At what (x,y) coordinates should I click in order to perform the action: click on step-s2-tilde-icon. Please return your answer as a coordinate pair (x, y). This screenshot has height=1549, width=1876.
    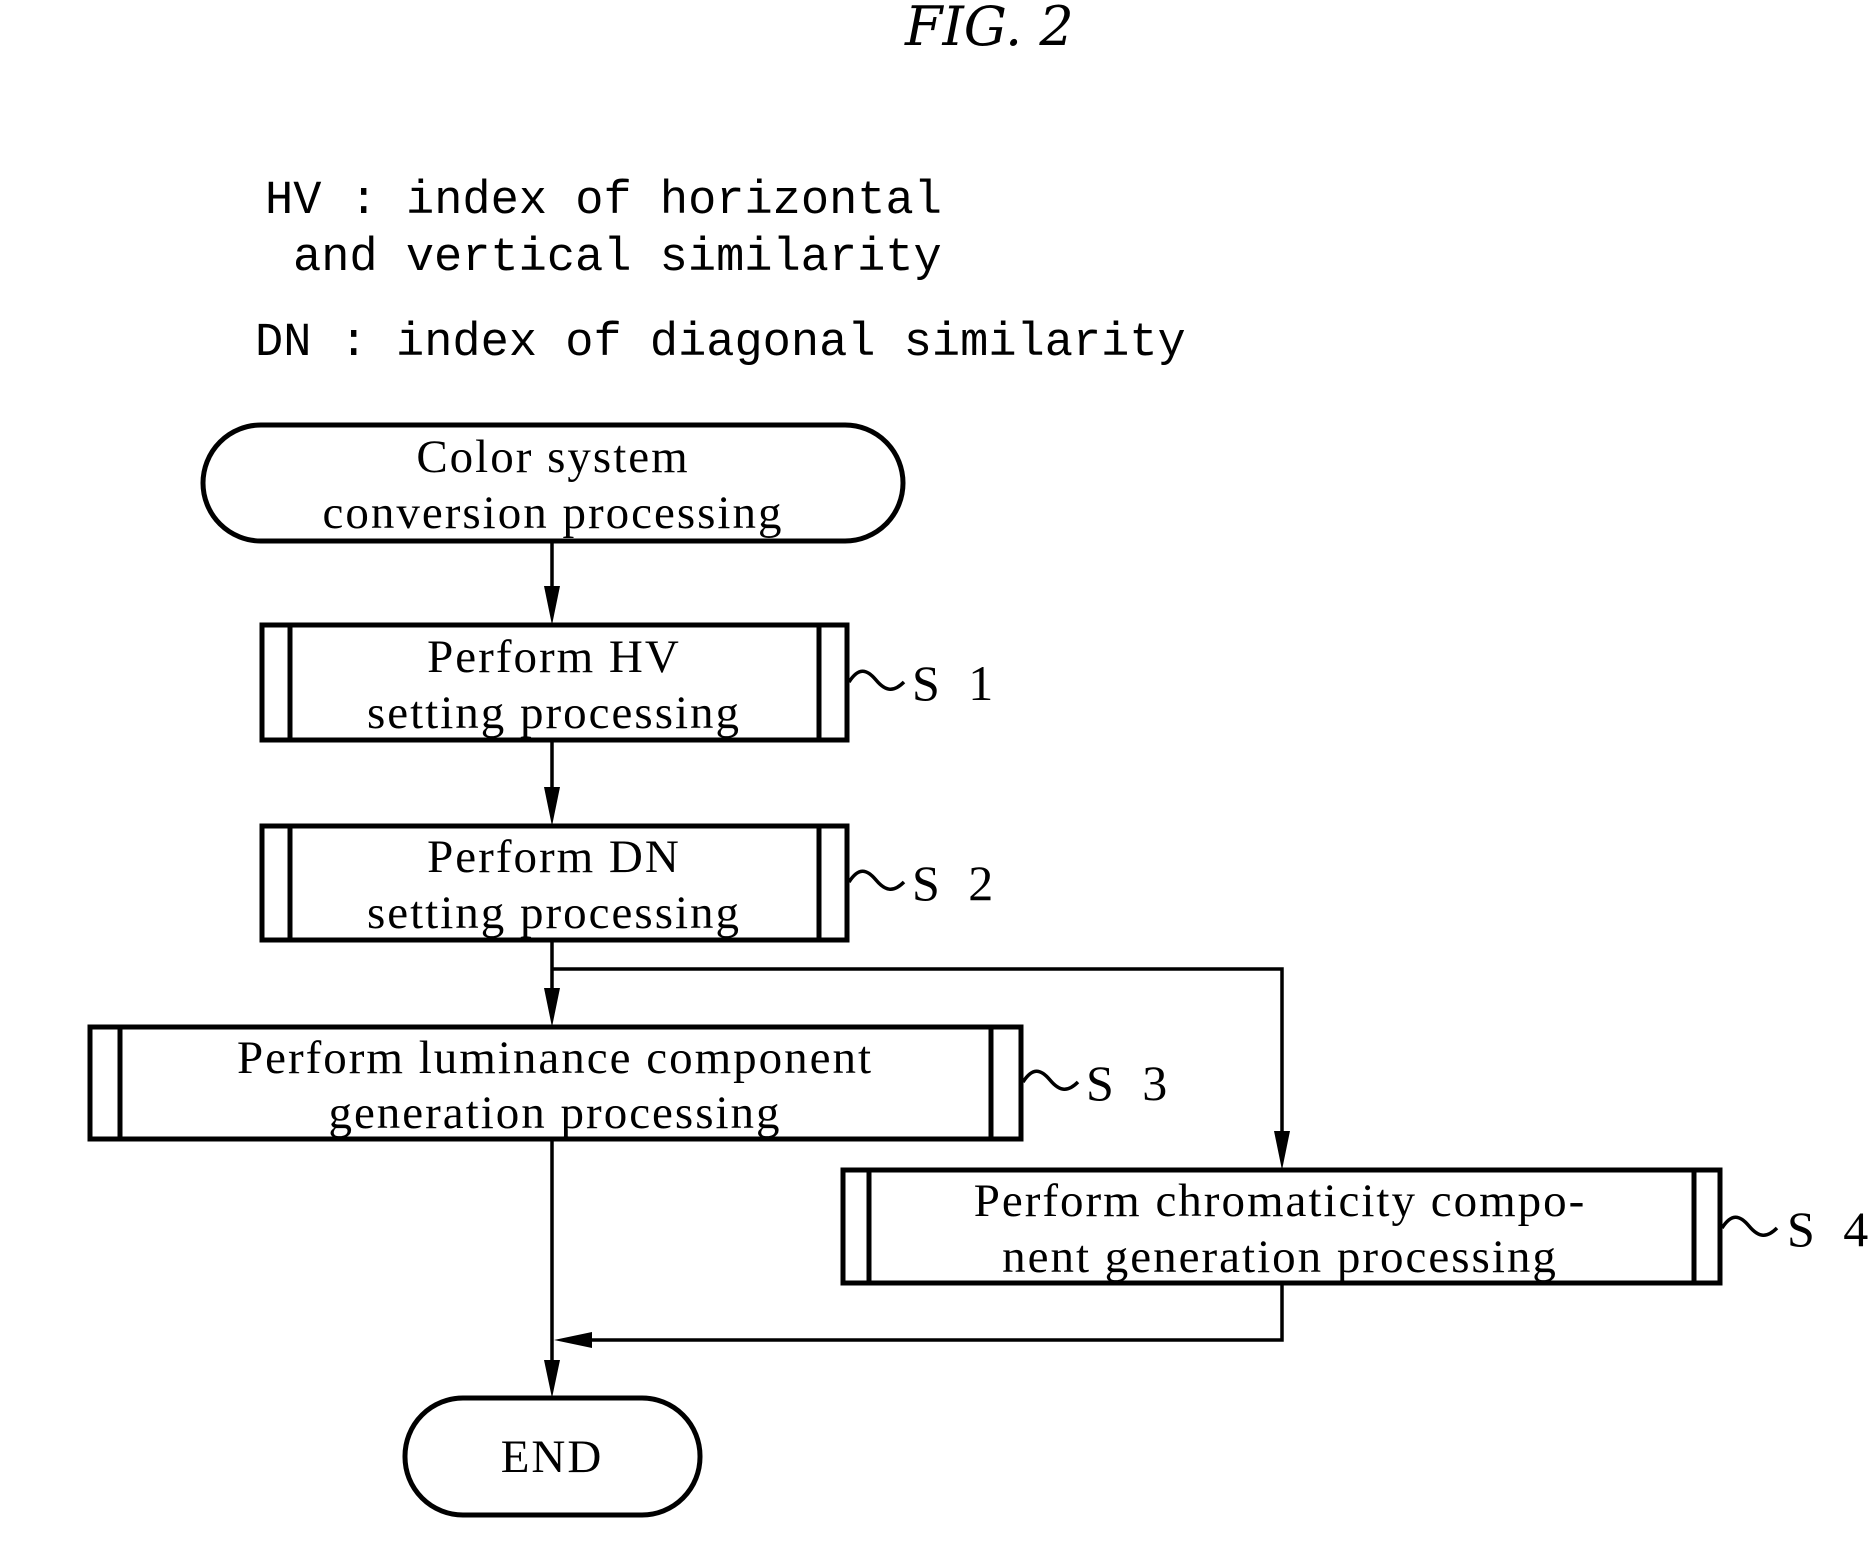
    Looking at the image, I should click on (876, 880).